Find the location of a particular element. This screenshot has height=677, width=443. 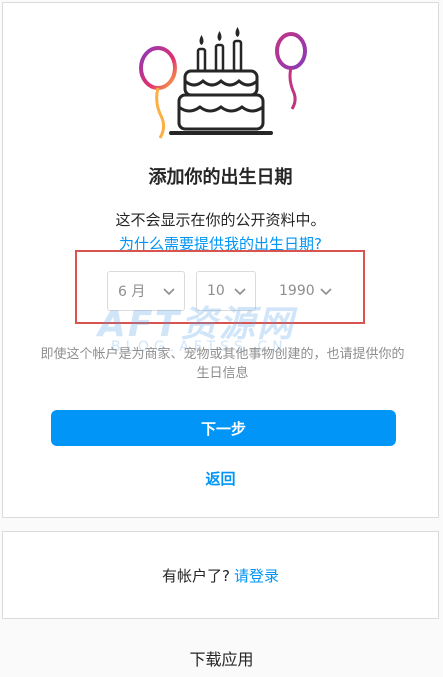

why-birthday-link: 为什么需要提供我的出生日期? is located at coordinates (220, 243).